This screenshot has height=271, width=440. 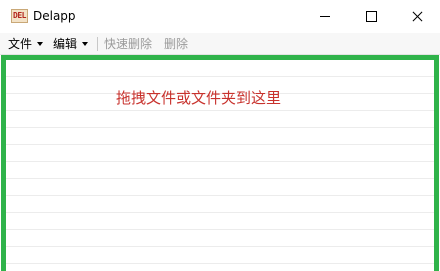 What do you see at coordinates (325, 16) in the screenshot?
I see `minimize-button` at bounding box center [325, 16].